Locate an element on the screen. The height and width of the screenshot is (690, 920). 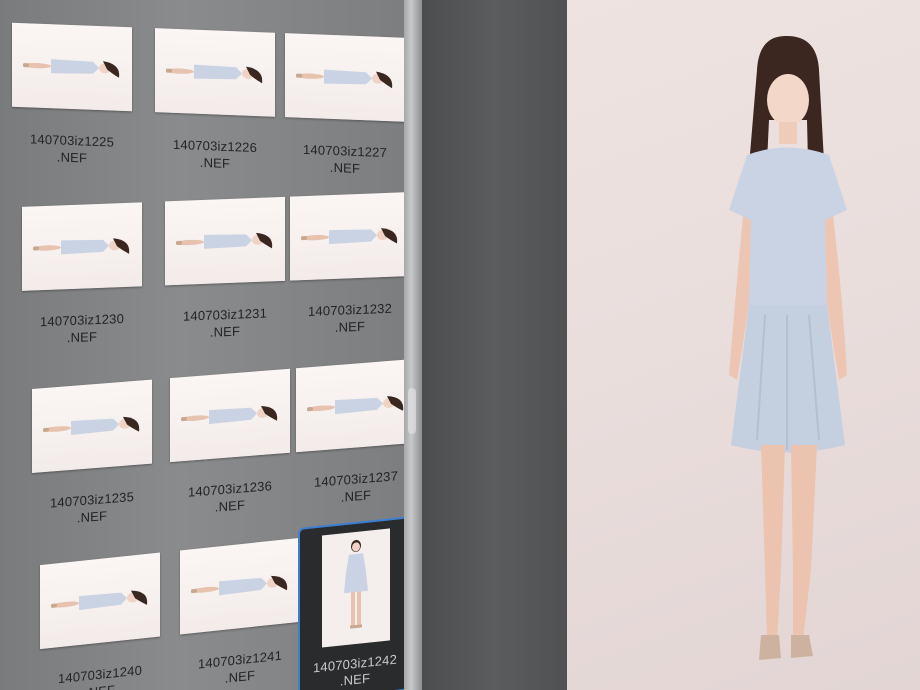
thumbnail-cell: 140703iz1227 .NEF is located at coordinates (341, 110).